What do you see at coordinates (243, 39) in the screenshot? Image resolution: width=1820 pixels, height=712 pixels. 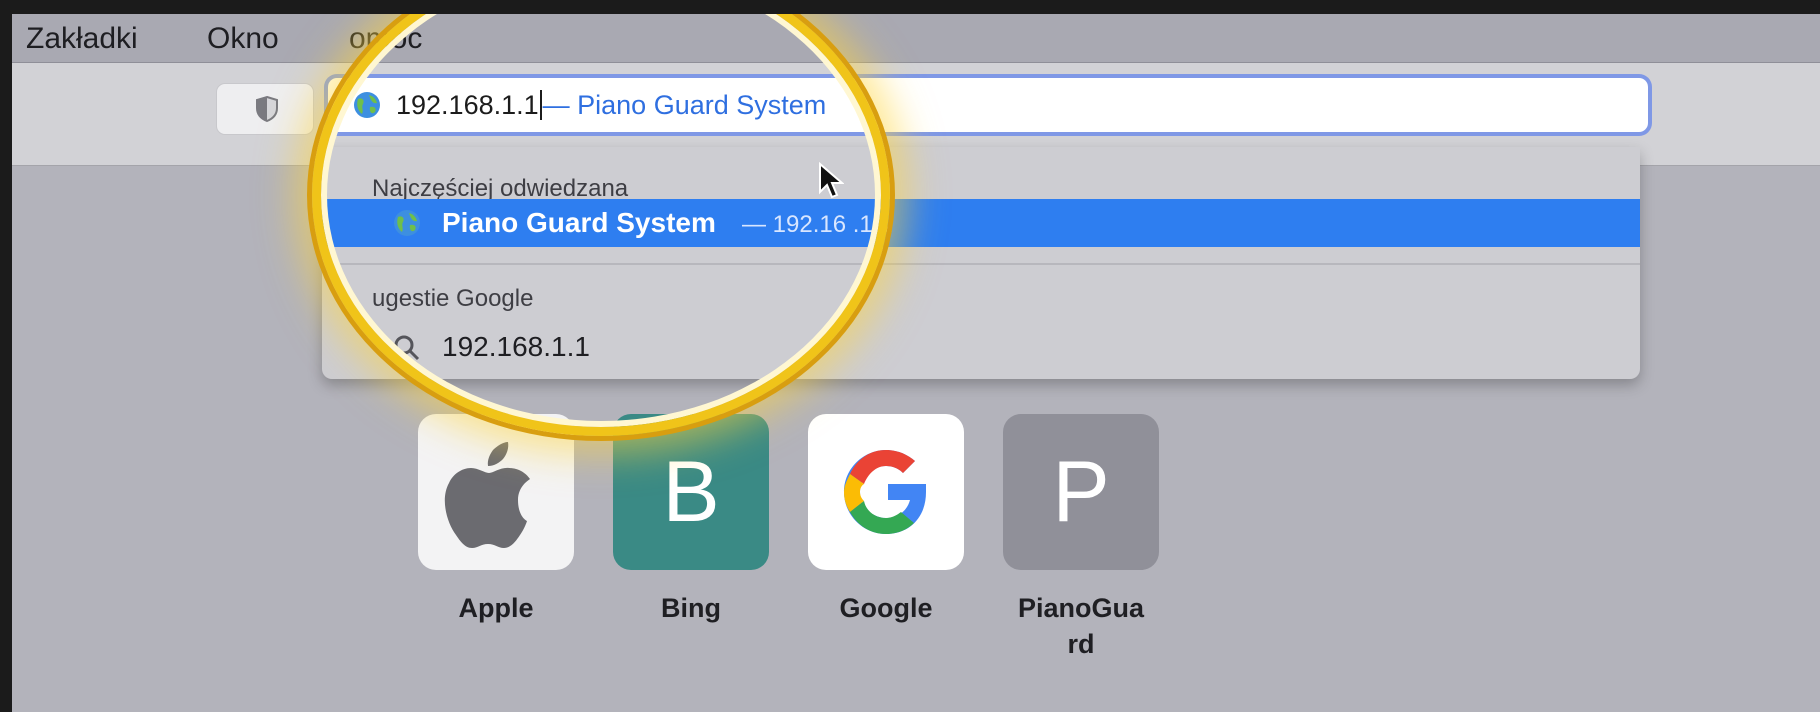 I see `menu-window: Okno` at bounding box center [243, 39].